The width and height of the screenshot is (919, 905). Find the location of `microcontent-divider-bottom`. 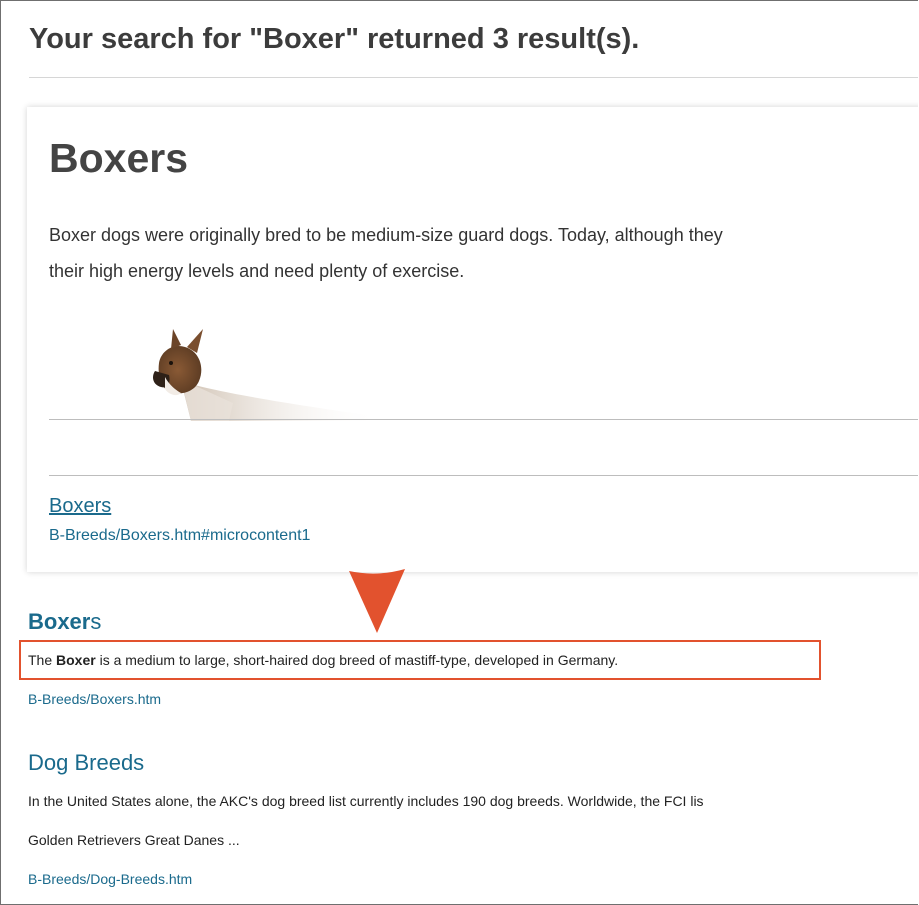

microcontent-divider-bottom is located at coordinates (483, 475).